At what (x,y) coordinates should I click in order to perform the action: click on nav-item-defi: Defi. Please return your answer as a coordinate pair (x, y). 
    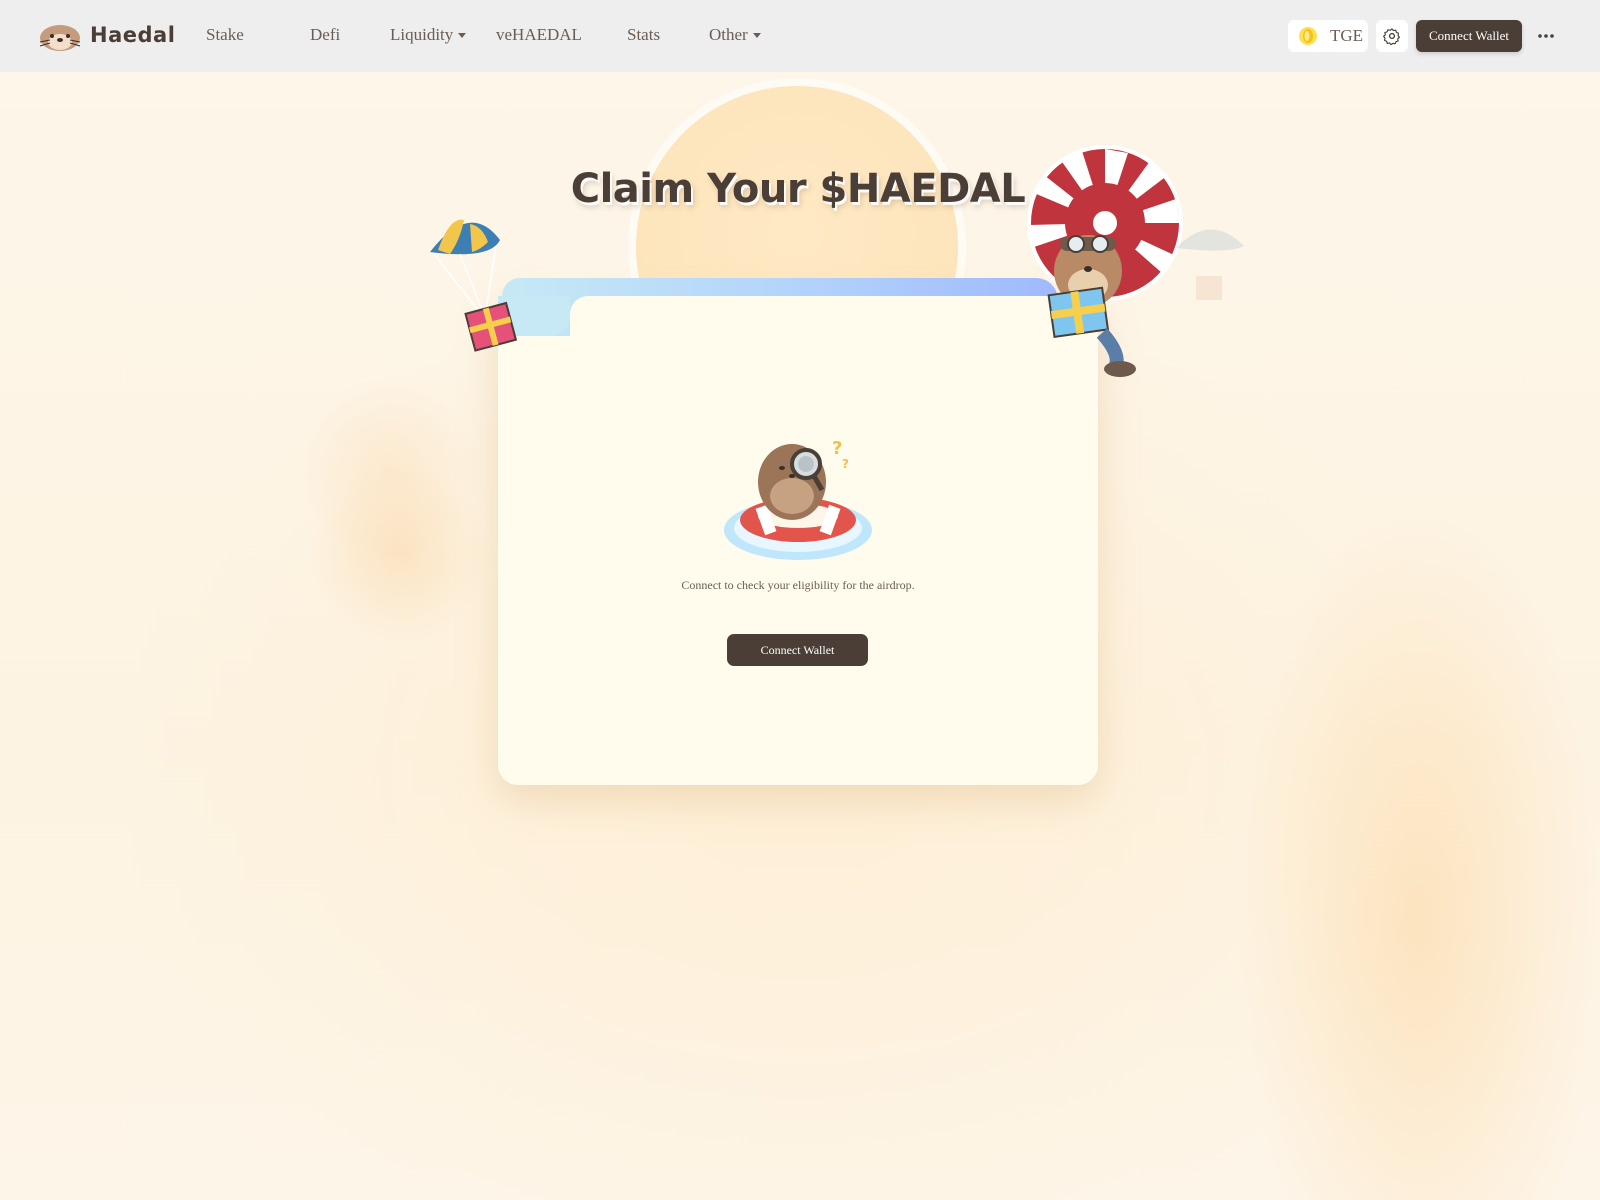
    Looking at the image, I should click on (325, 35).